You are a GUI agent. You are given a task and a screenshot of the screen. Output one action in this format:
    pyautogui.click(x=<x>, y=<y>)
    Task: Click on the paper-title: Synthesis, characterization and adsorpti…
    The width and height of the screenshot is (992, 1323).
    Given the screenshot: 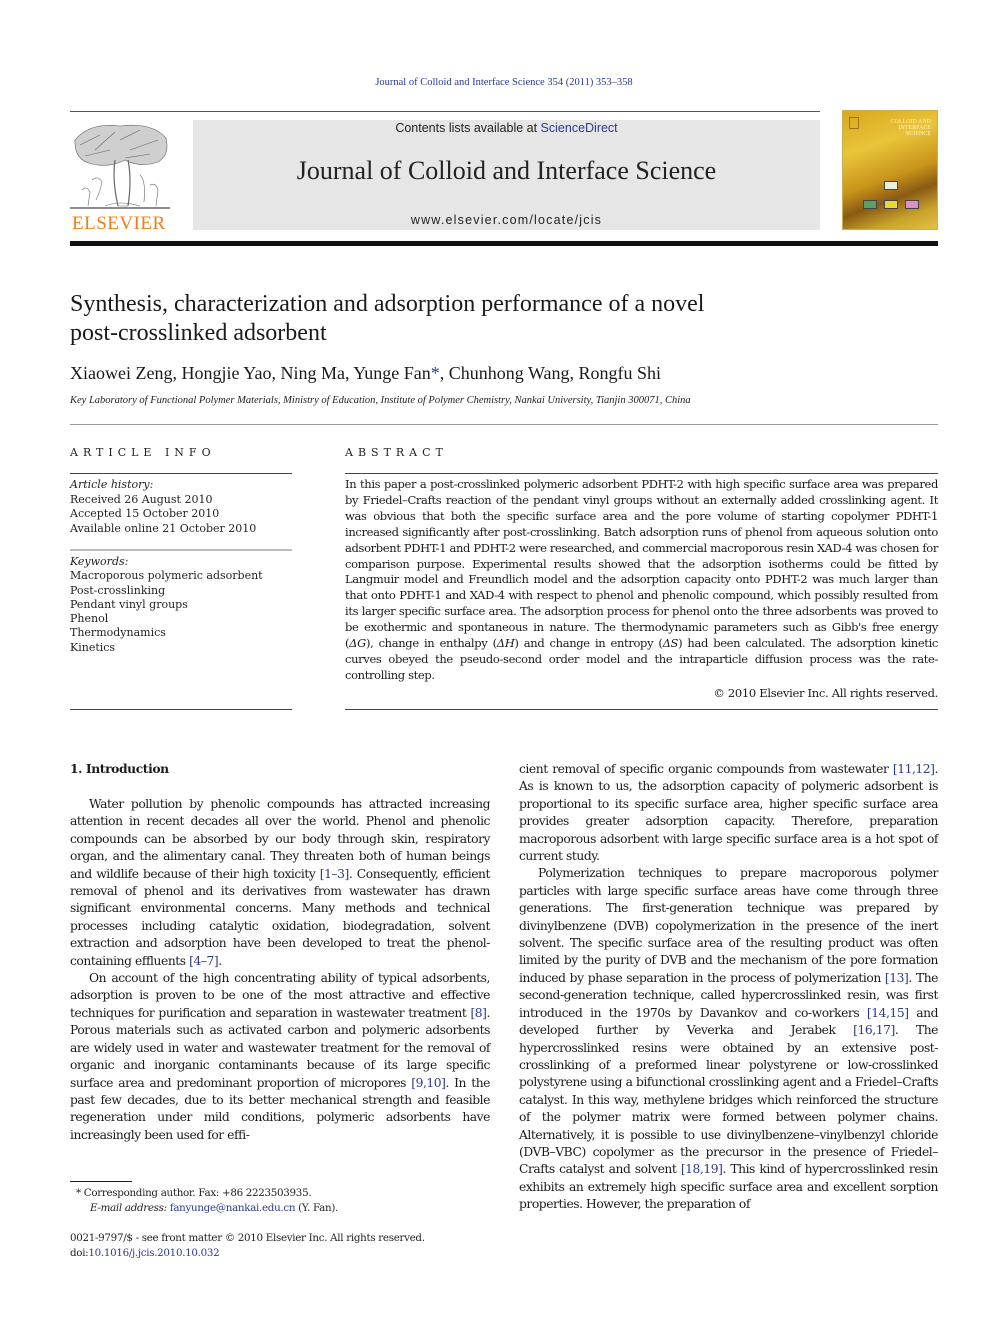 What is the action you would take?
    pyautogui.click(x=500, y=319)
    